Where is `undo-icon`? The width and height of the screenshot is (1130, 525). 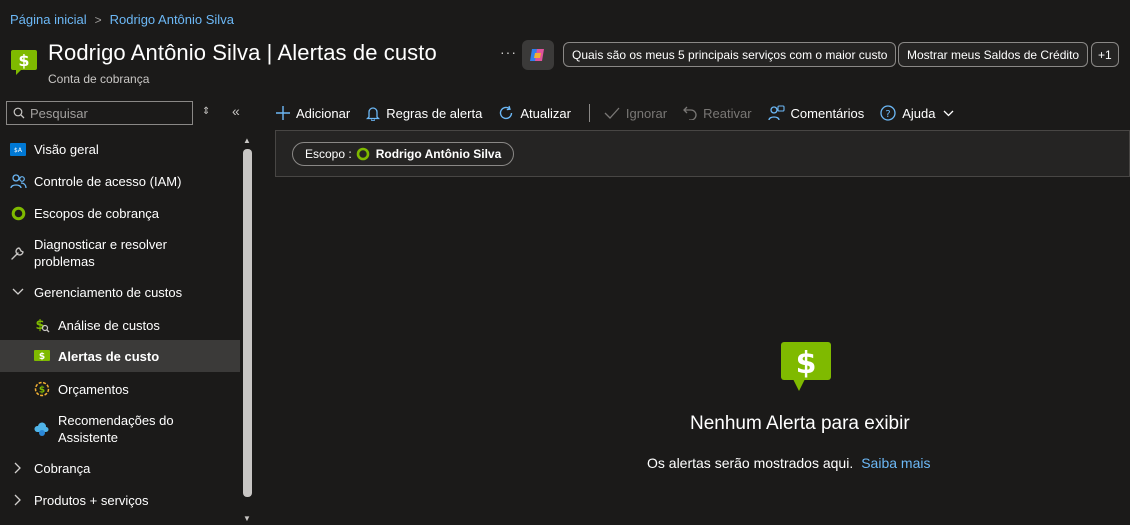 undo-icon is located at coordinates (690, 113).